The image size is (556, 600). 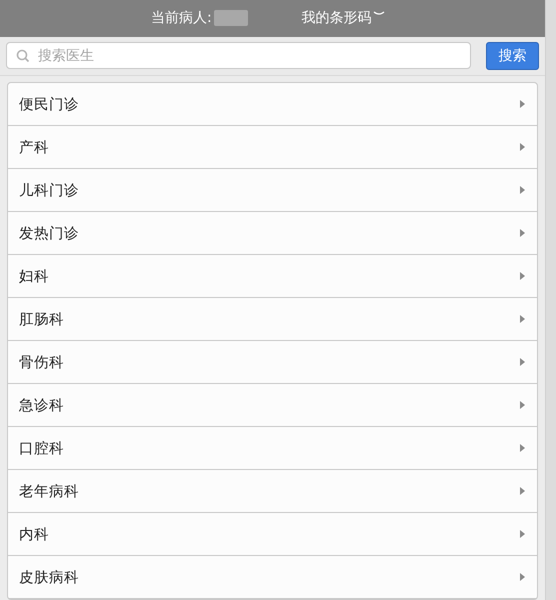 What do you see at coordinates (272, 362) in the screenshot?
I see `department-item: 骨伤科` at bounding box center [272, 362].